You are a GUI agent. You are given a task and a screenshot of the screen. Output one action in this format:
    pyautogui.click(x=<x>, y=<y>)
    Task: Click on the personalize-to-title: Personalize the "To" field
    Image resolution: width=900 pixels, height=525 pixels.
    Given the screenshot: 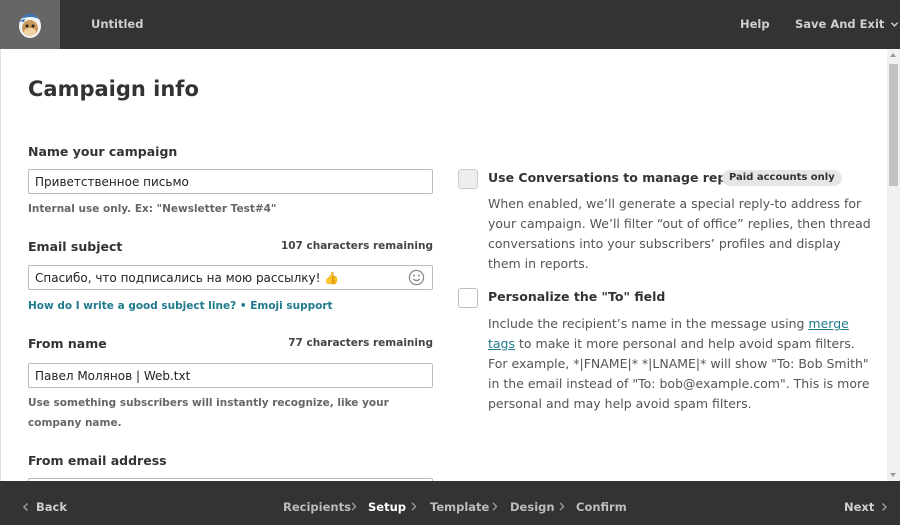 What is the action you would take?
    pyautogui.click(x=577, y=296)
    